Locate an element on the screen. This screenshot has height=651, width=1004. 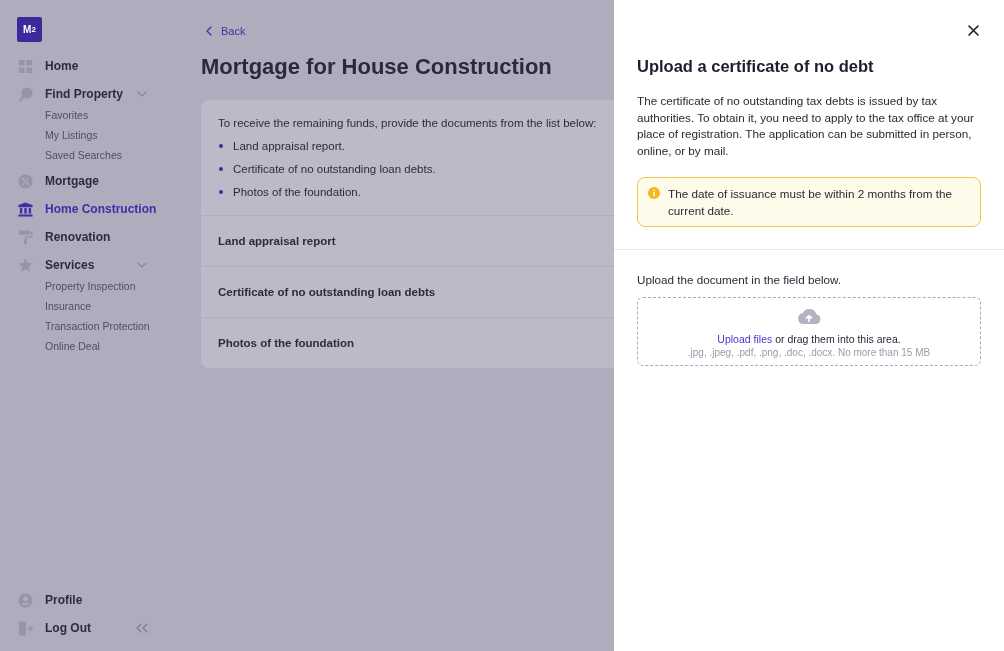
info-icon is located at coordinates (654, 193).